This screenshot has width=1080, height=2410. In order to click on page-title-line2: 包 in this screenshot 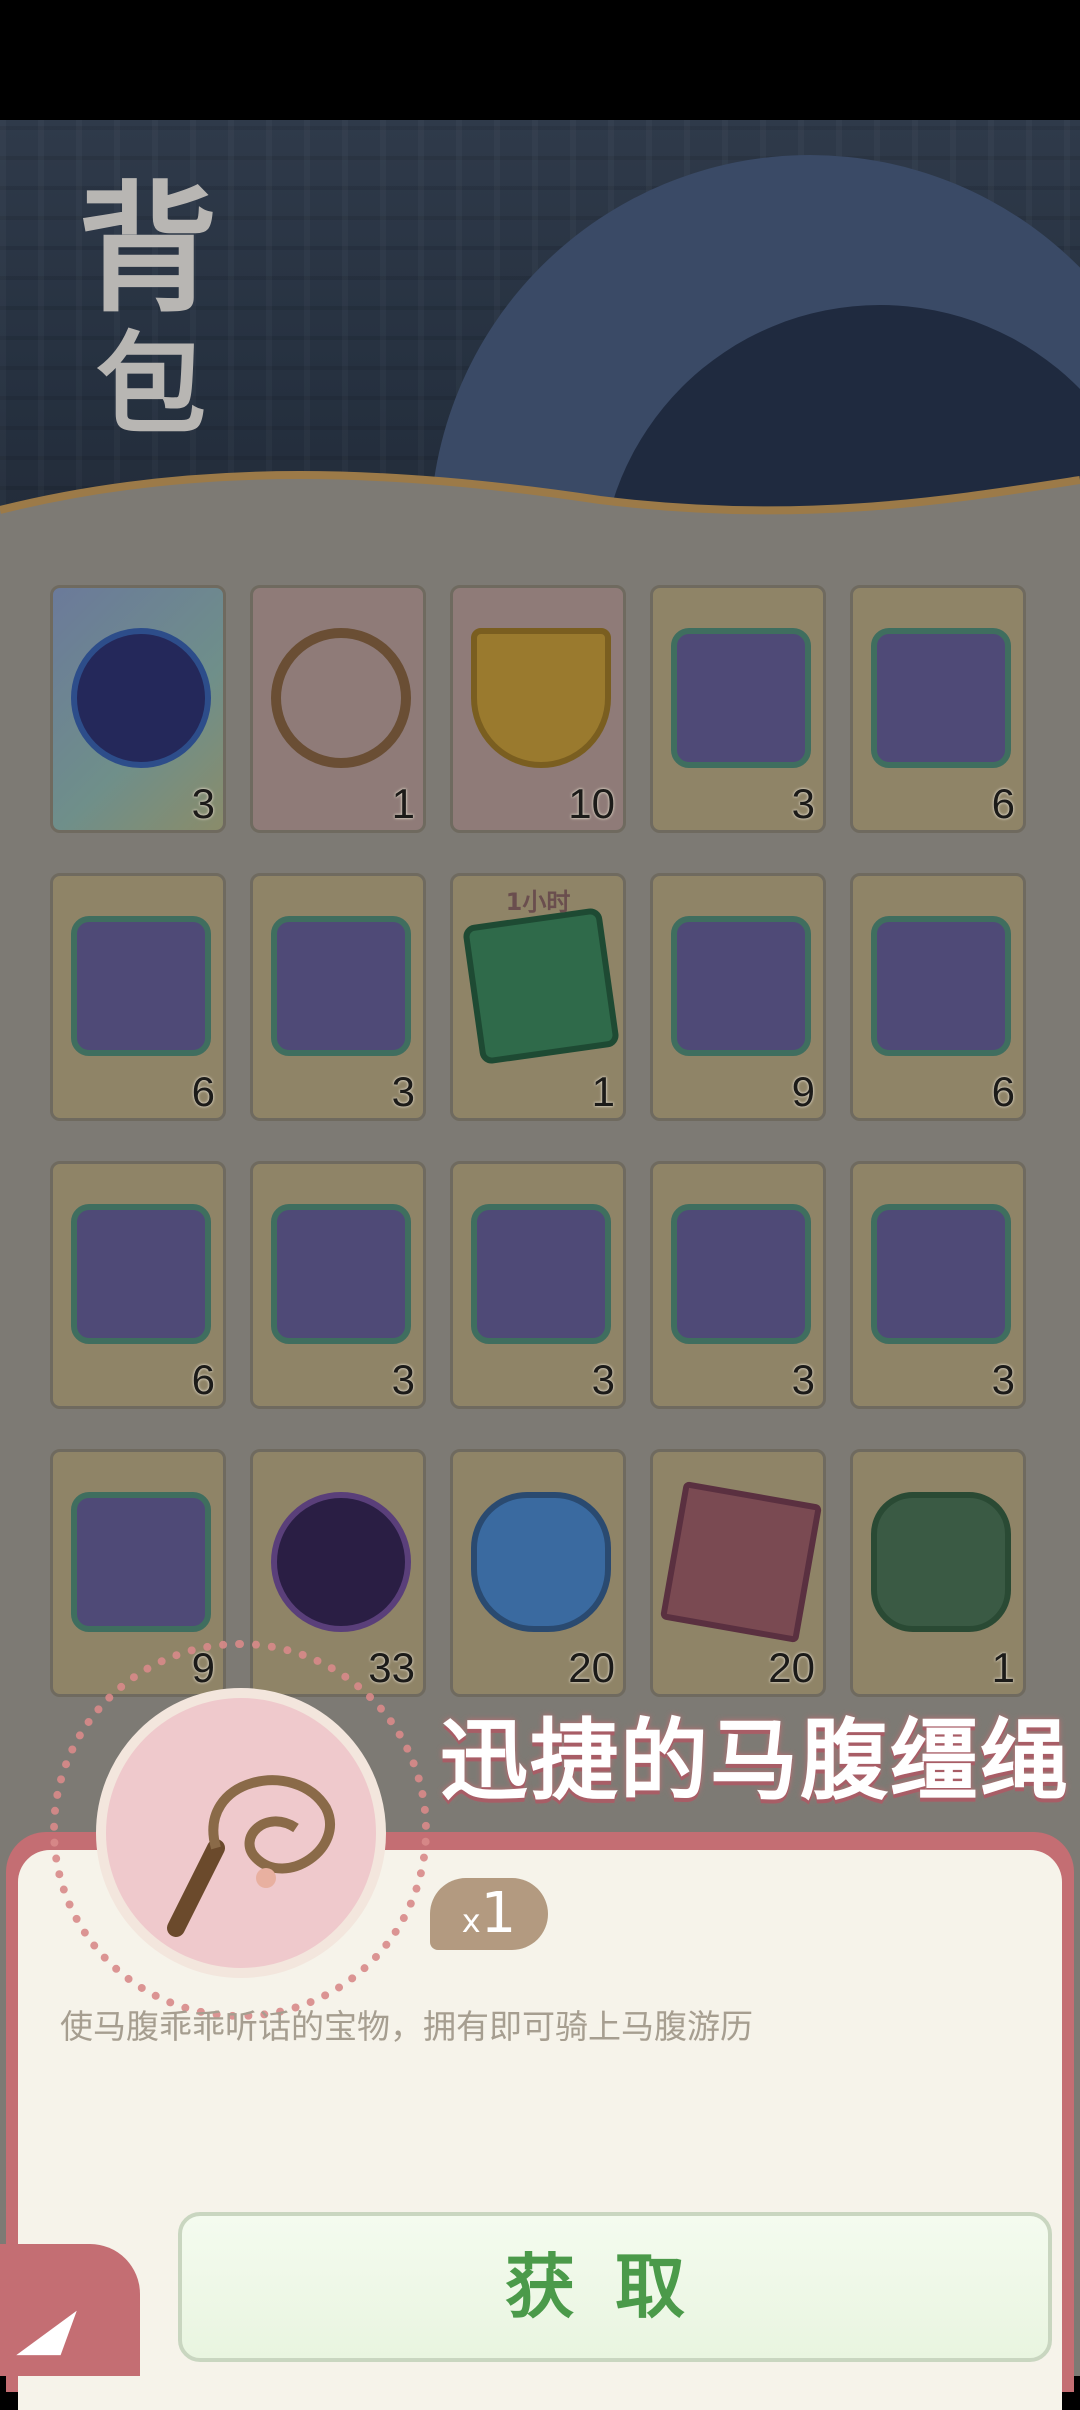, I will do `click(151, 384)`.